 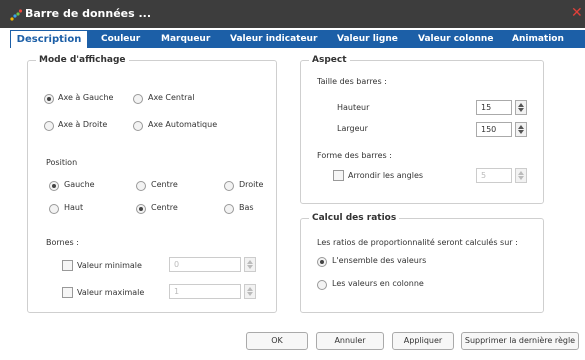 What do you see at coordinates (141, 186) in the screenshot?
I see `position-center-h-radio` at bounding box center [141, 186].